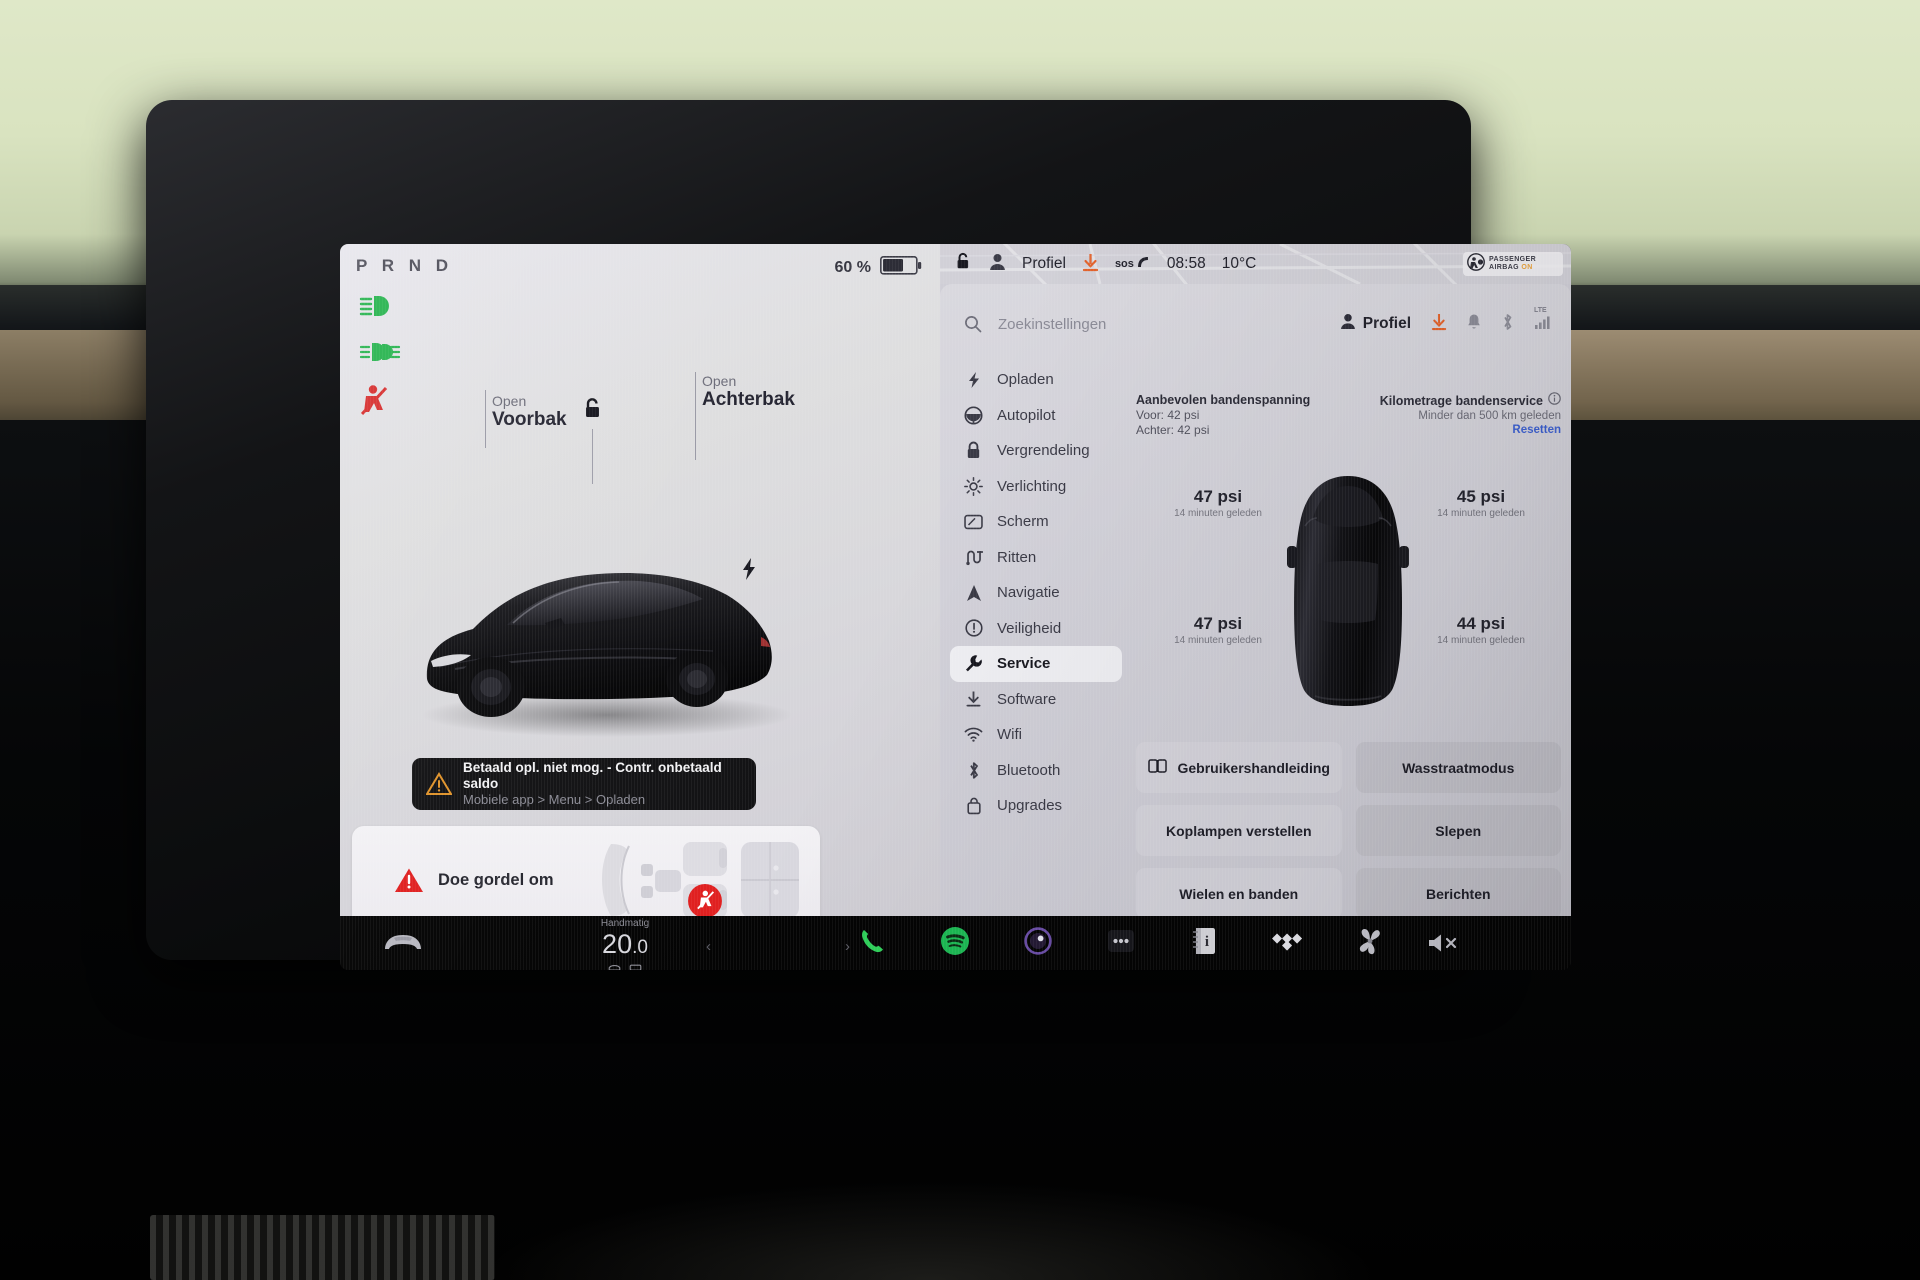 This screenshot has width=1920, height=1280. What do you see at coordinates (1461, 400) in the screenshot?
I see `tire-service-title: Kilometrage bandenservice` at bounding box center [1461, 400].